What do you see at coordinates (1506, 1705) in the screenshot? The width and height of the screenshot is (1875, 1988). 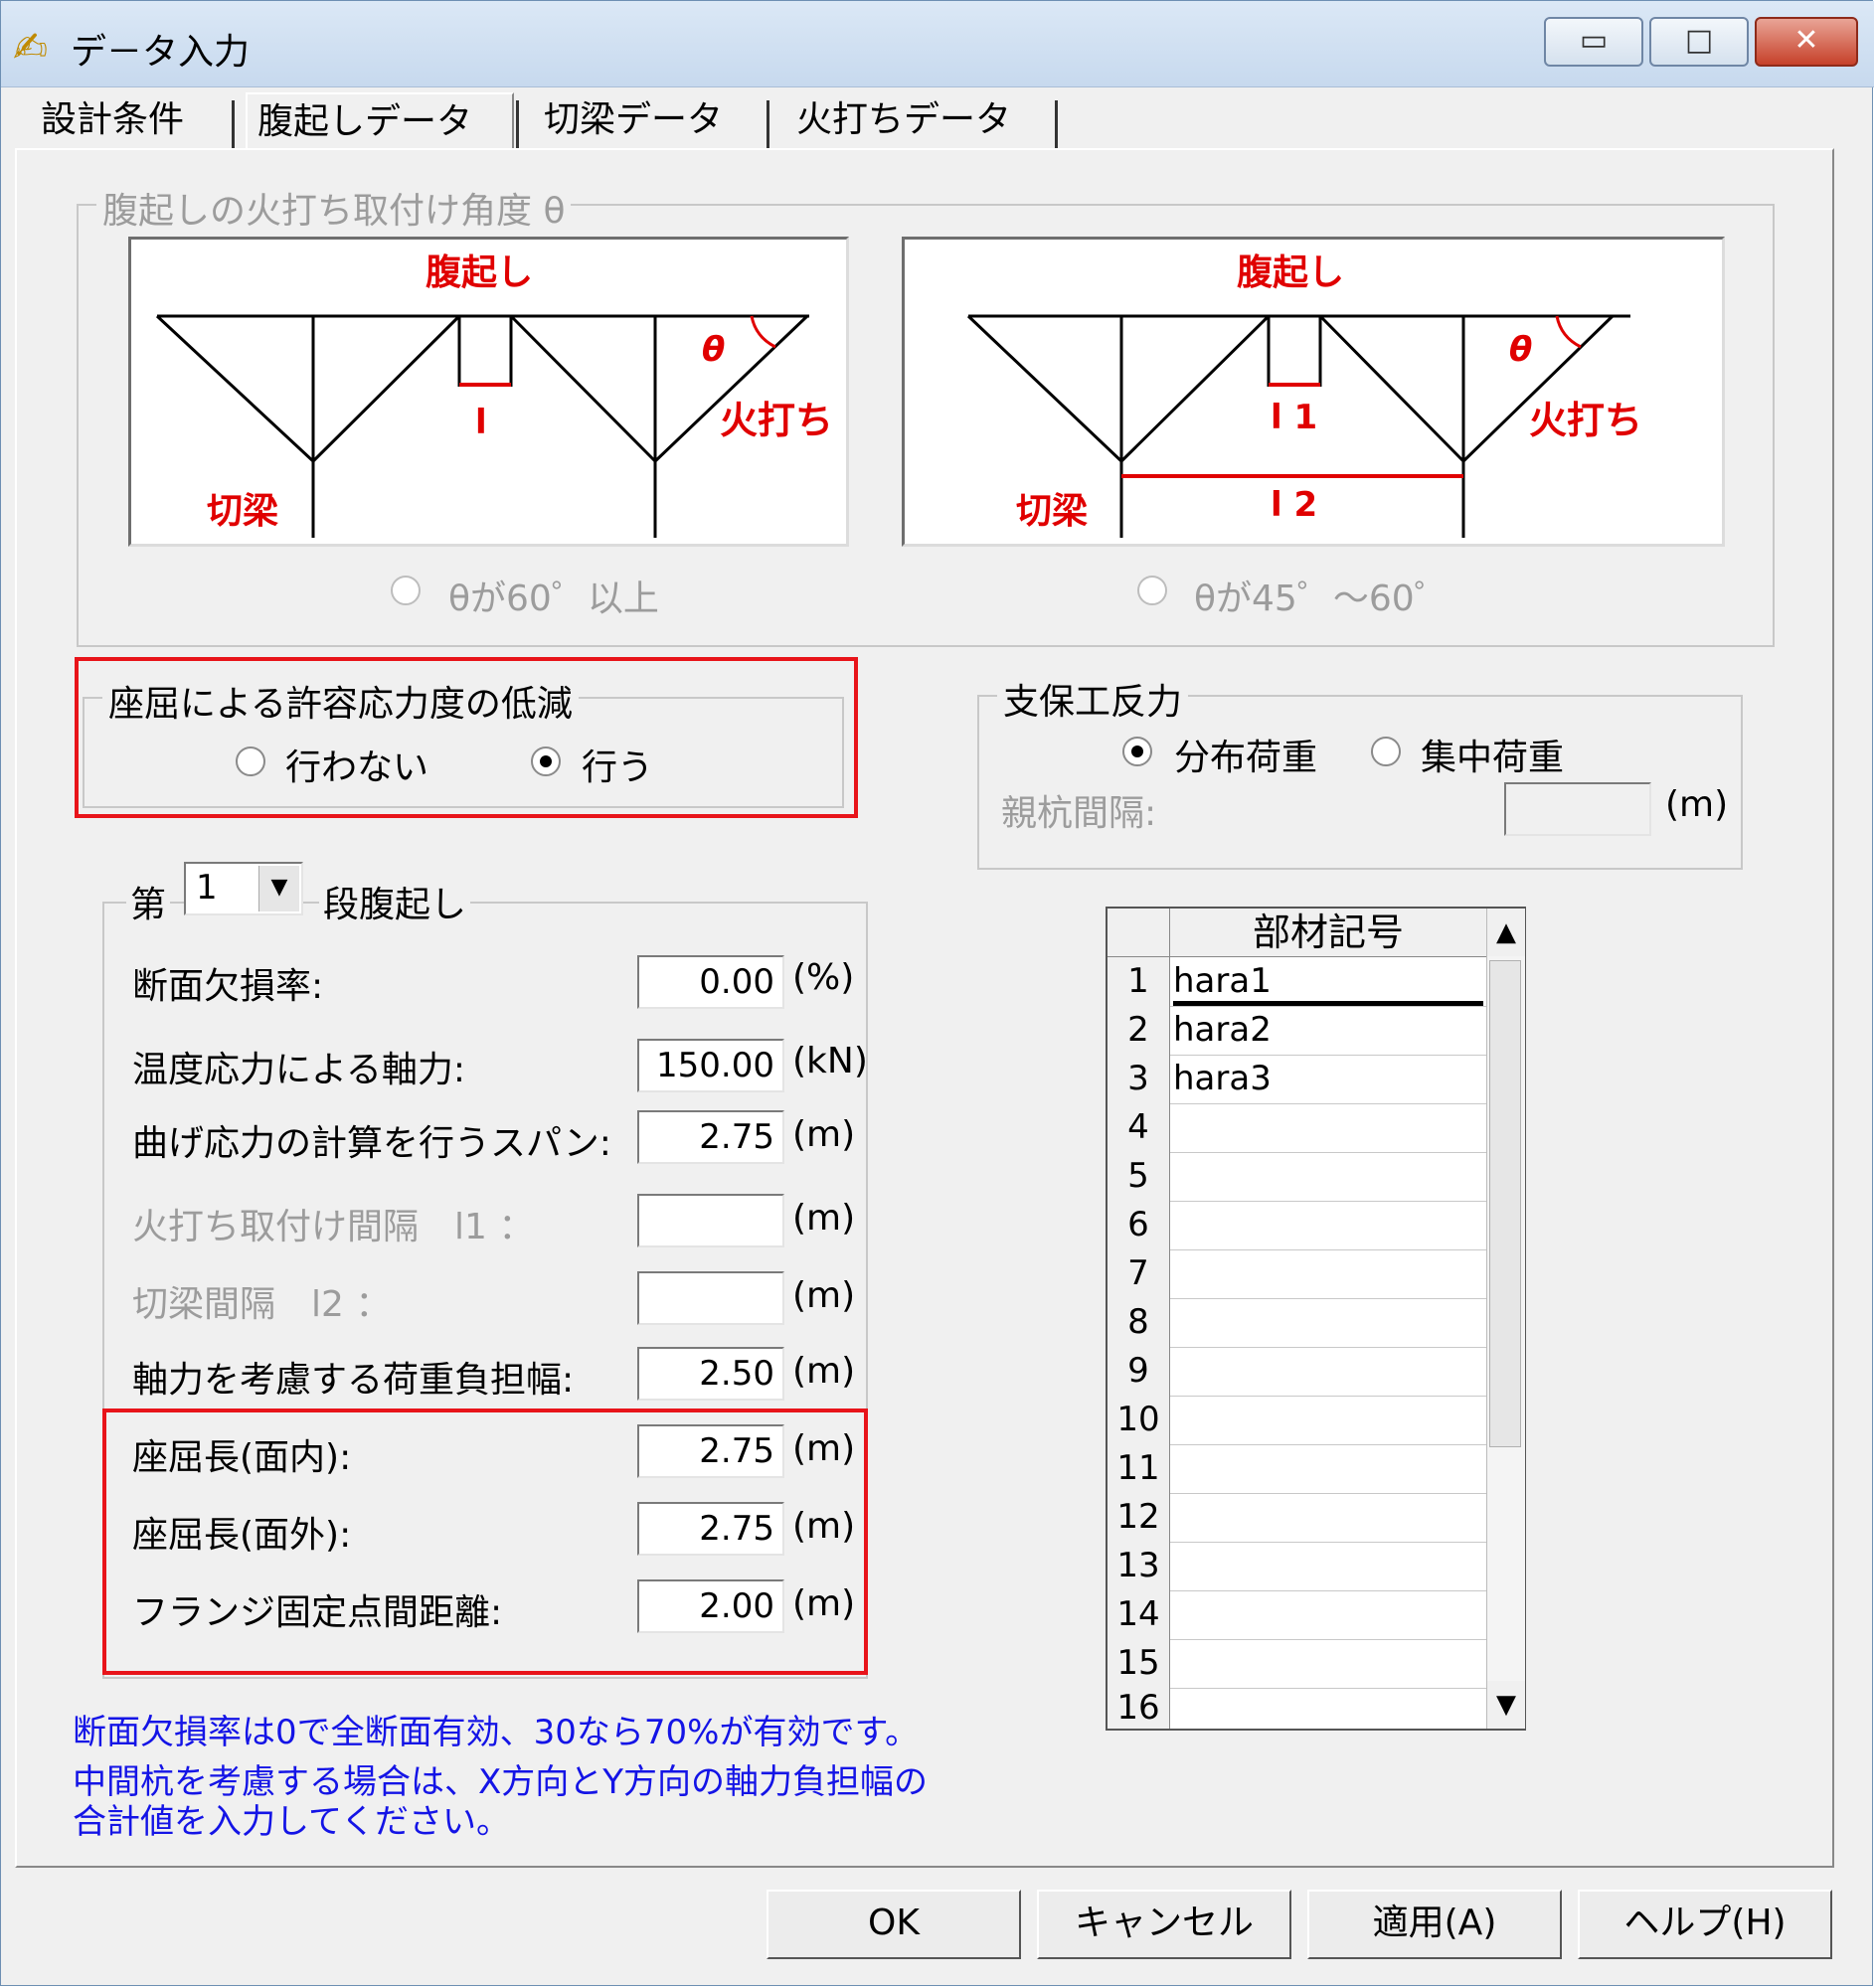 I see `scroll-down-arrow-icon: ▼` at bounding box center [1506, 1705].